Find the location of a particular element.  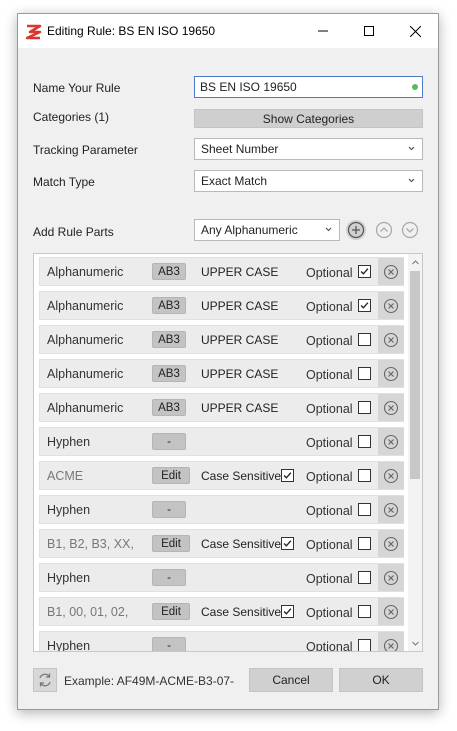

valid-status-dot is located at coordinates (415, 87).